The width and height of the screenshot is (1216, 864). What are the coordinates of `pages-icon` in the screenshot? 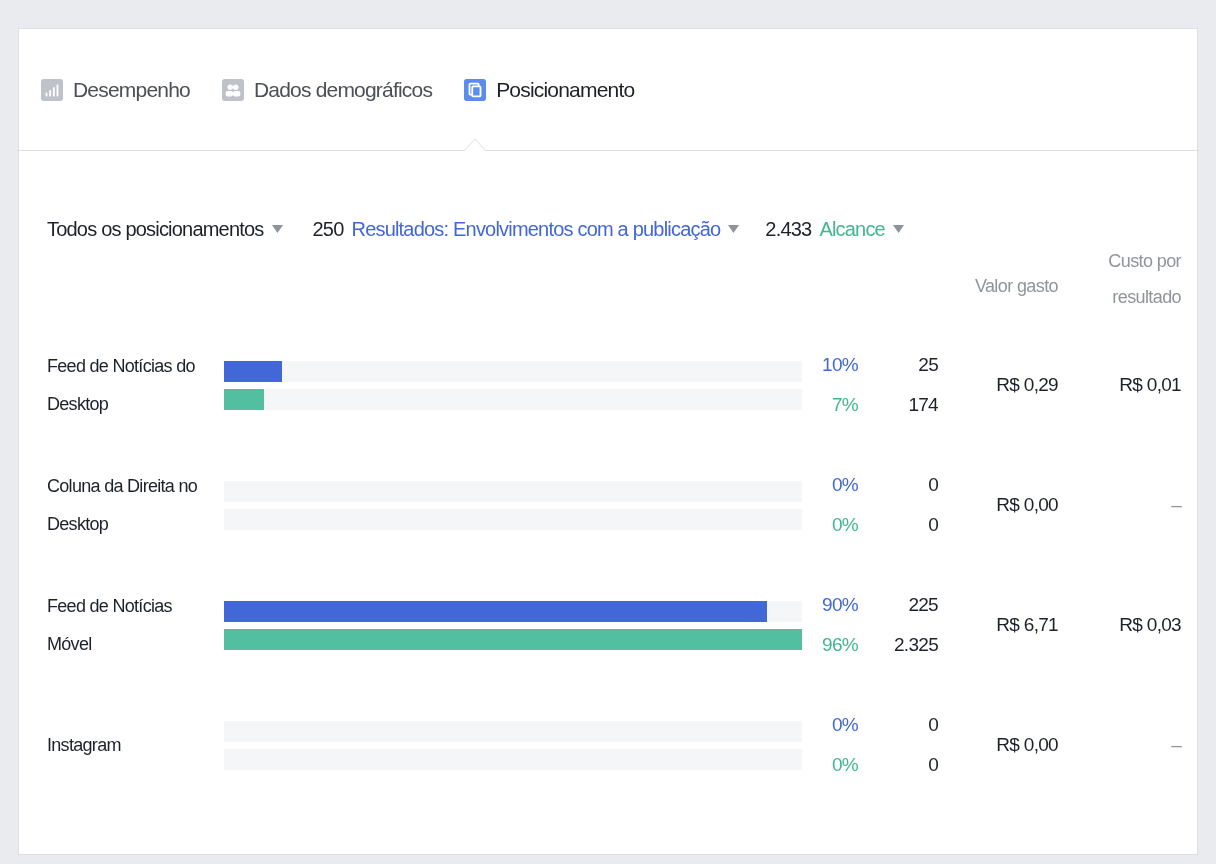 It's located at (475, 89).